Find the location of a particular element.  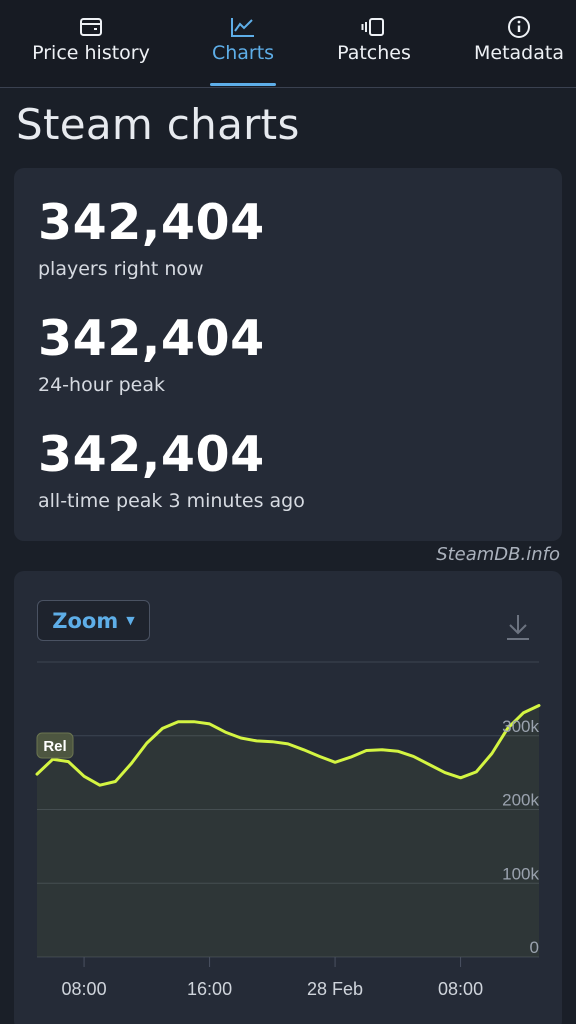

tab-price-history: Price history is located at coordinates (91, 44).